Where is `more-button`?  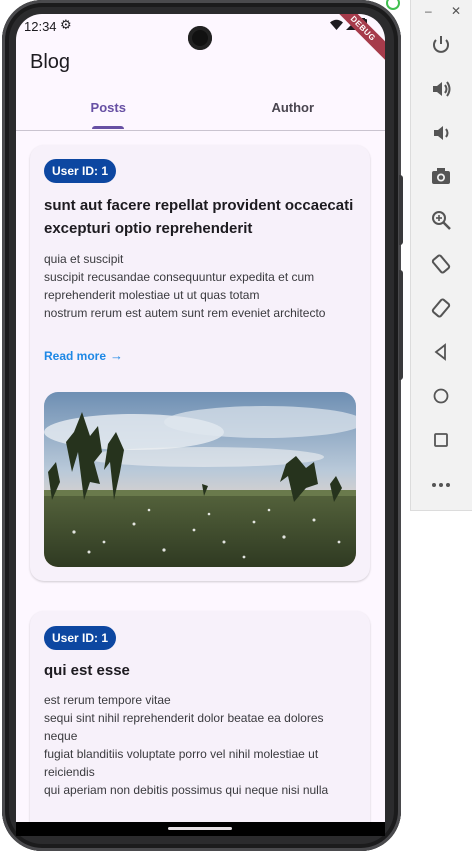
more-button is located at coordinates (441, 485).